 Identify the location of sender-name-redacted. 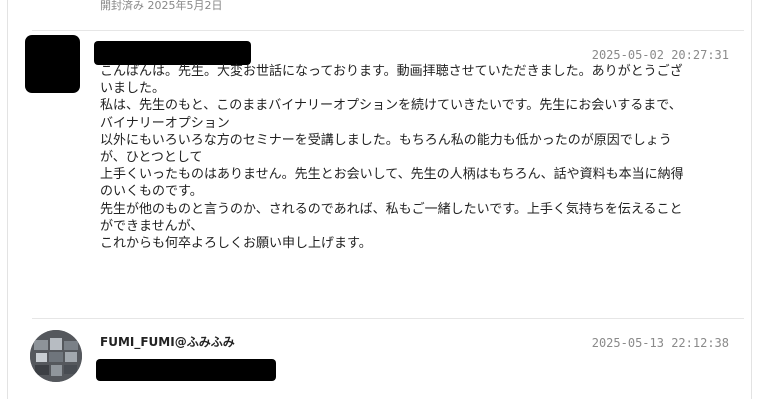
(172, 53).